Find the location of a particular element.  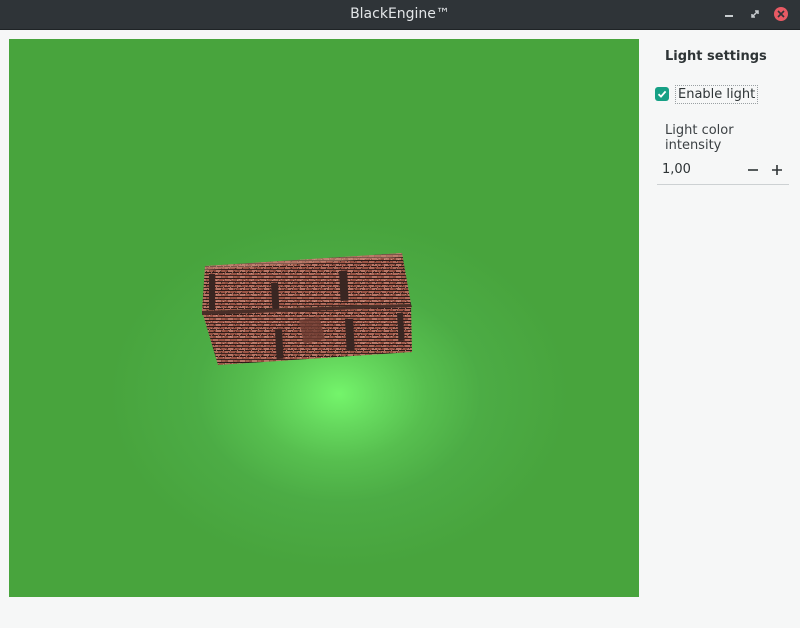

titlebar: BlackEngine™ is located at coordinates (400, 15).